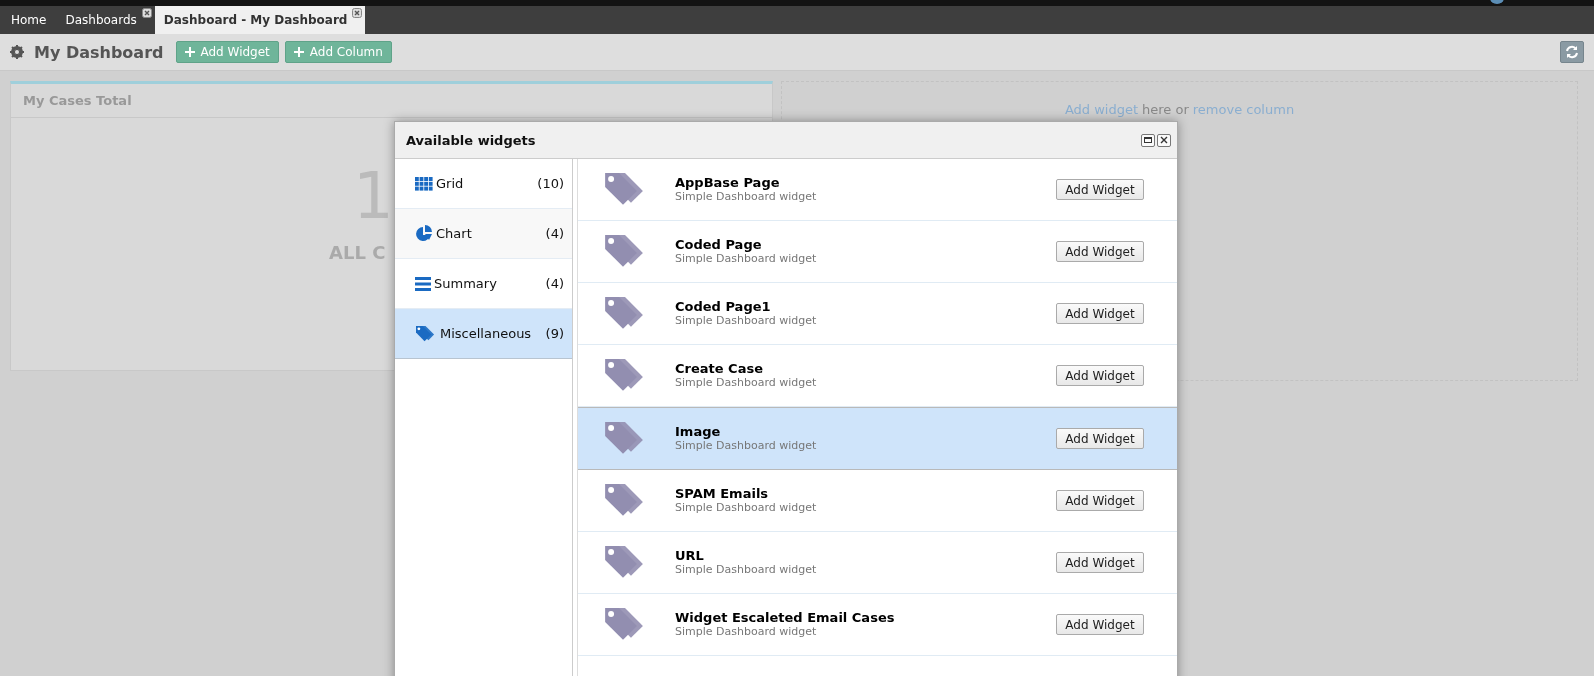 This screenshot has width=1594, height=676. I want to click on category-label: Chart, so click(454, 233).